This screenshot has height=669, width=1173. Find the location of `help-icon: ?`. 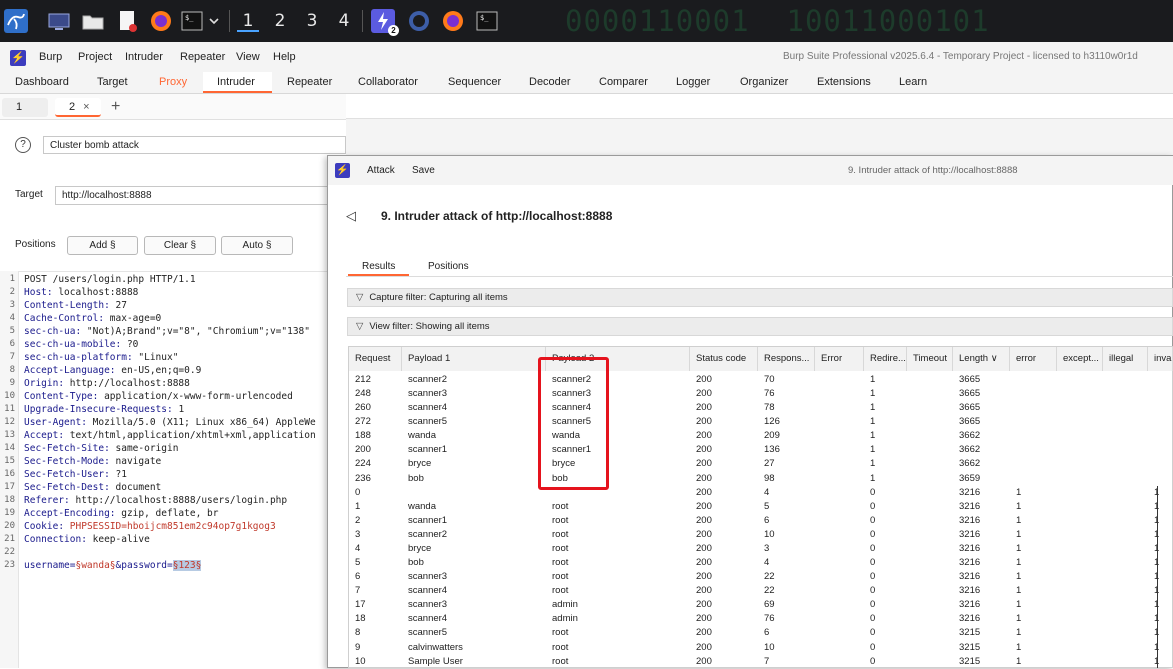

help-icon: ? is located at coordinates (23, 145).